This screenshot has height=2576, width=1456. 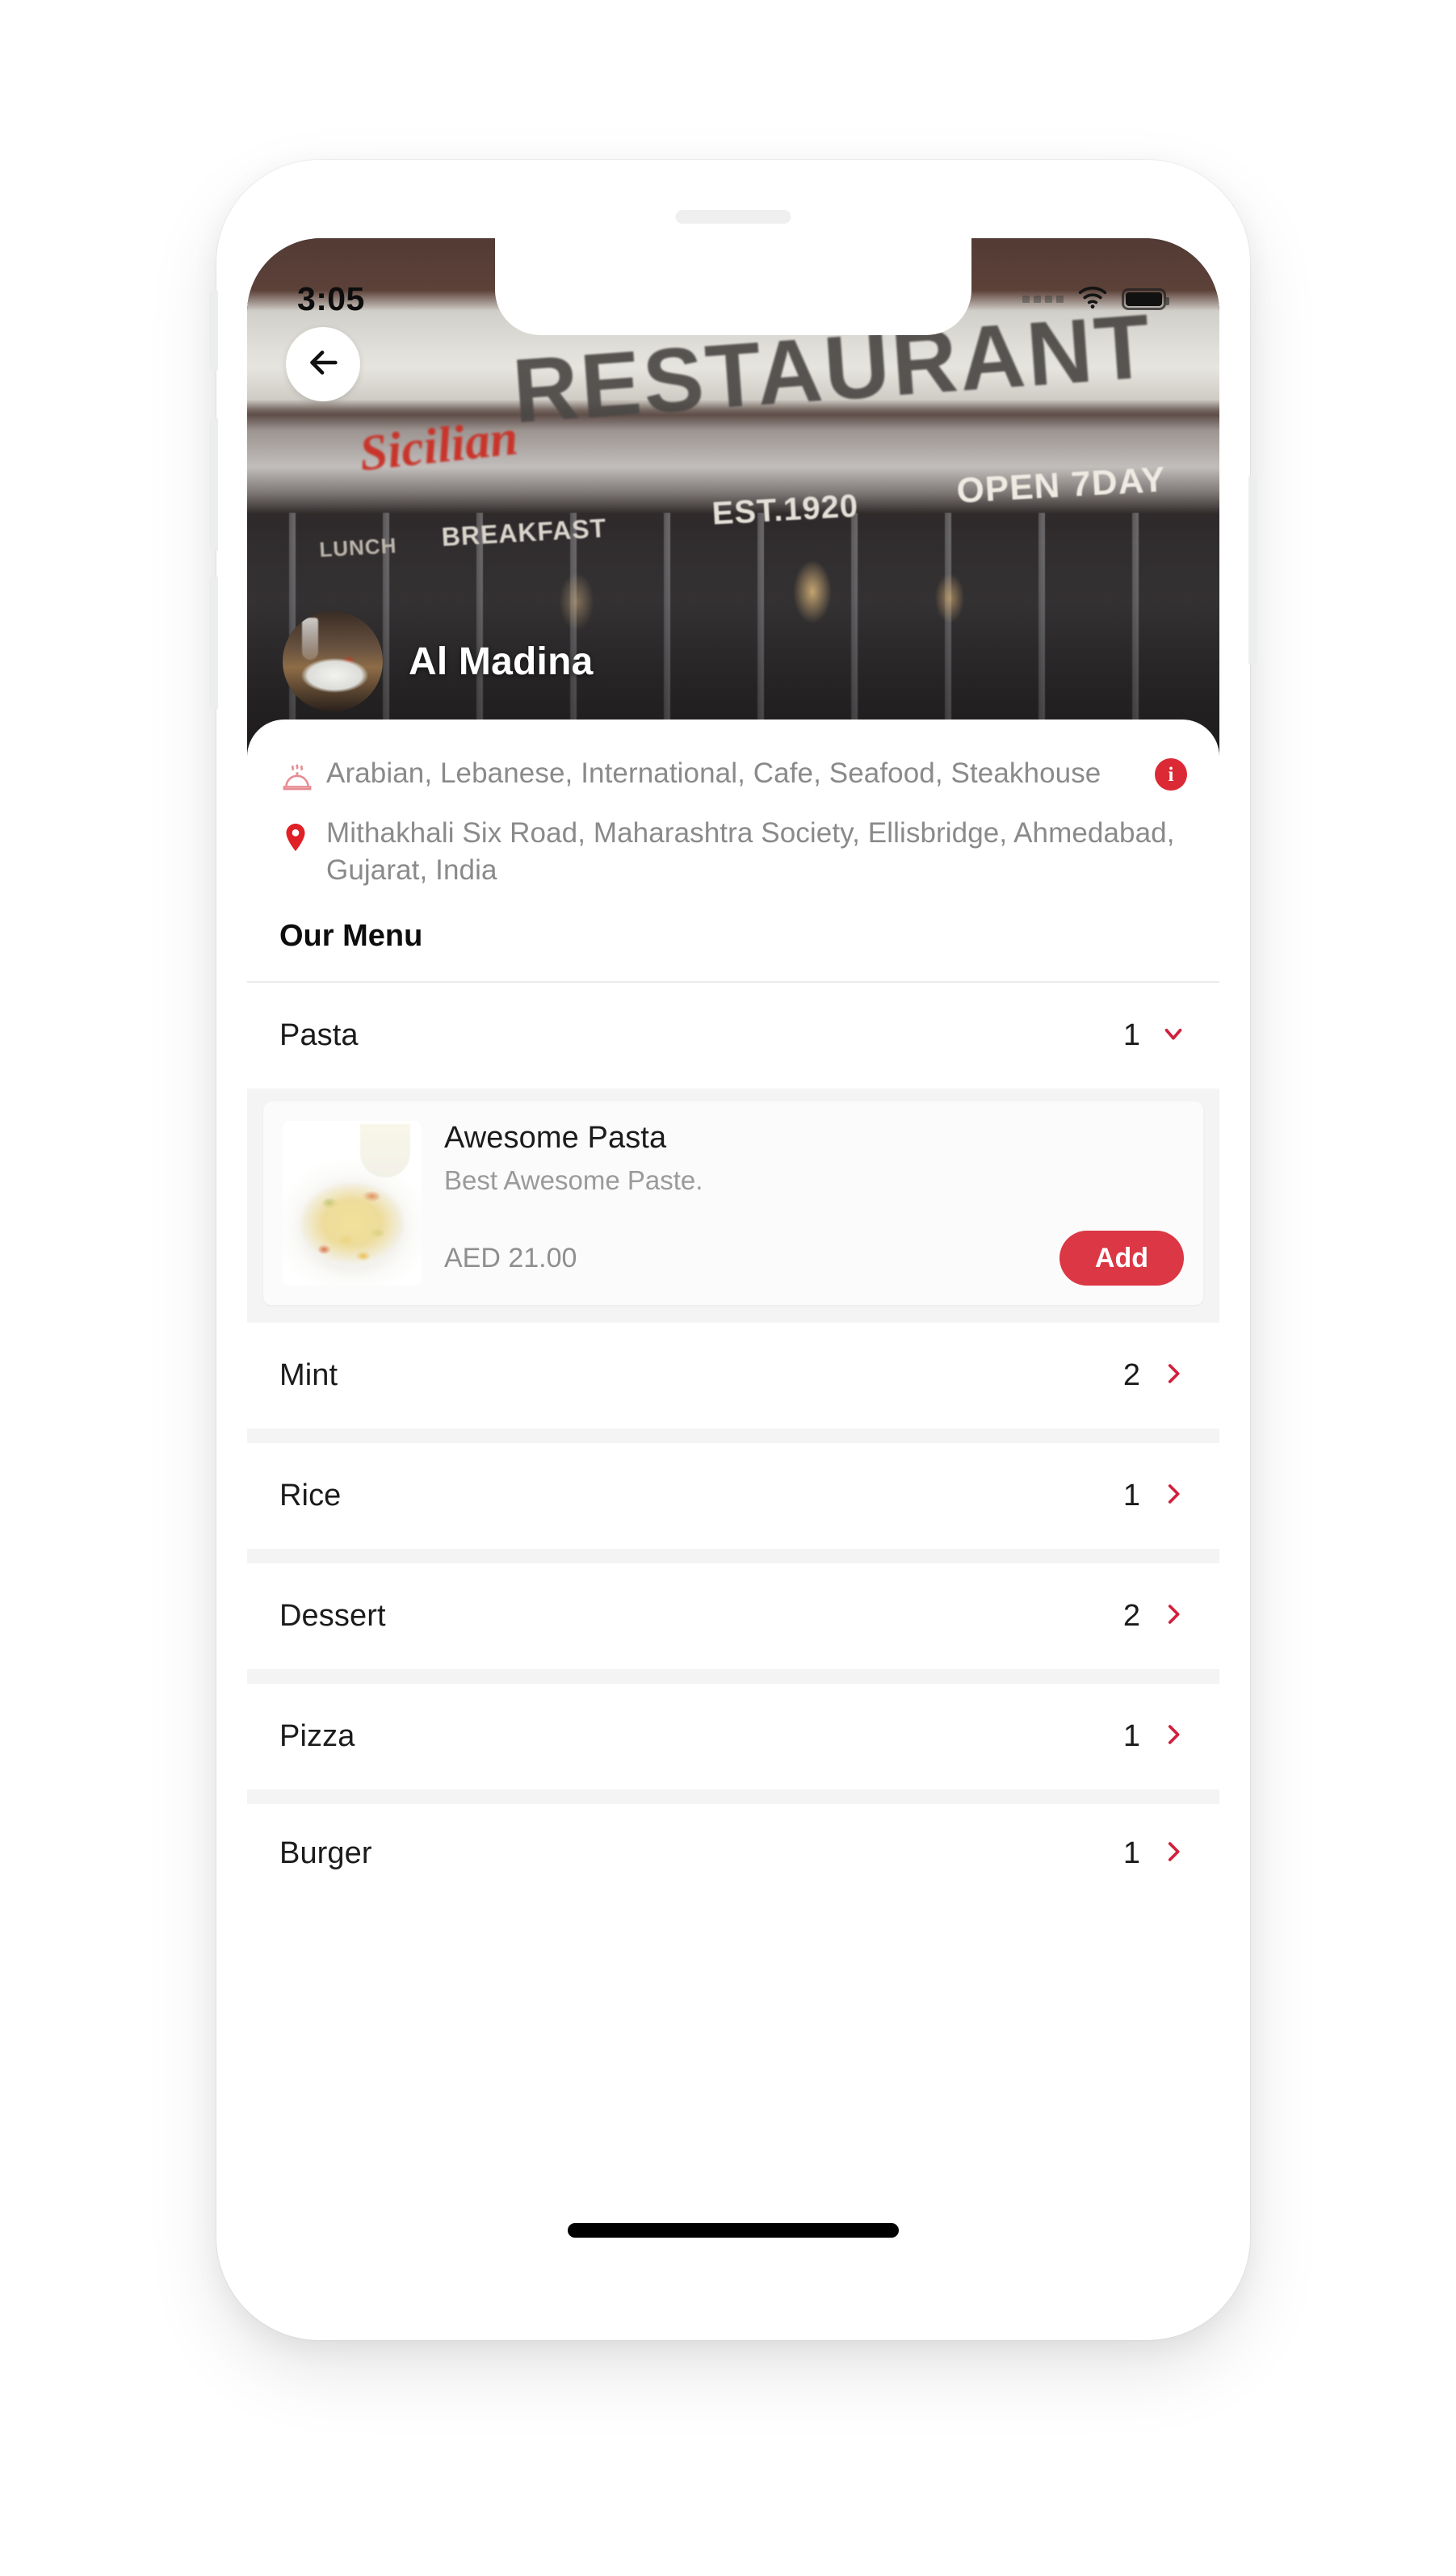 What do you see at coordinates (302, 835) in the screenshot?
I see `location-pin-icon` at bounding box center [302, 835].